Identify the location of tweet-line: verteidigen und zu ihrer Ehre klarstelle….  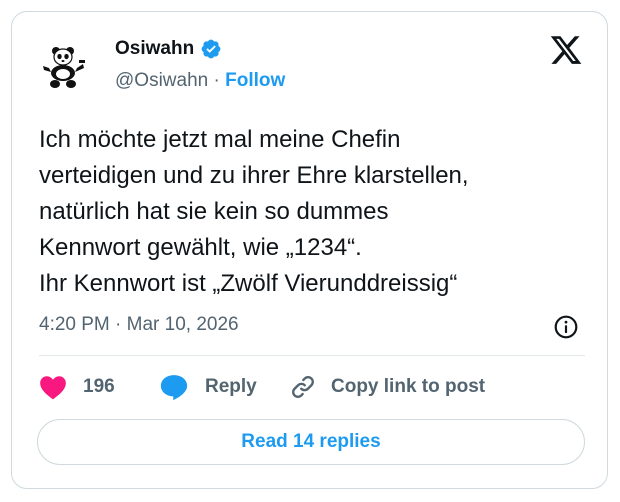
(254, 175).